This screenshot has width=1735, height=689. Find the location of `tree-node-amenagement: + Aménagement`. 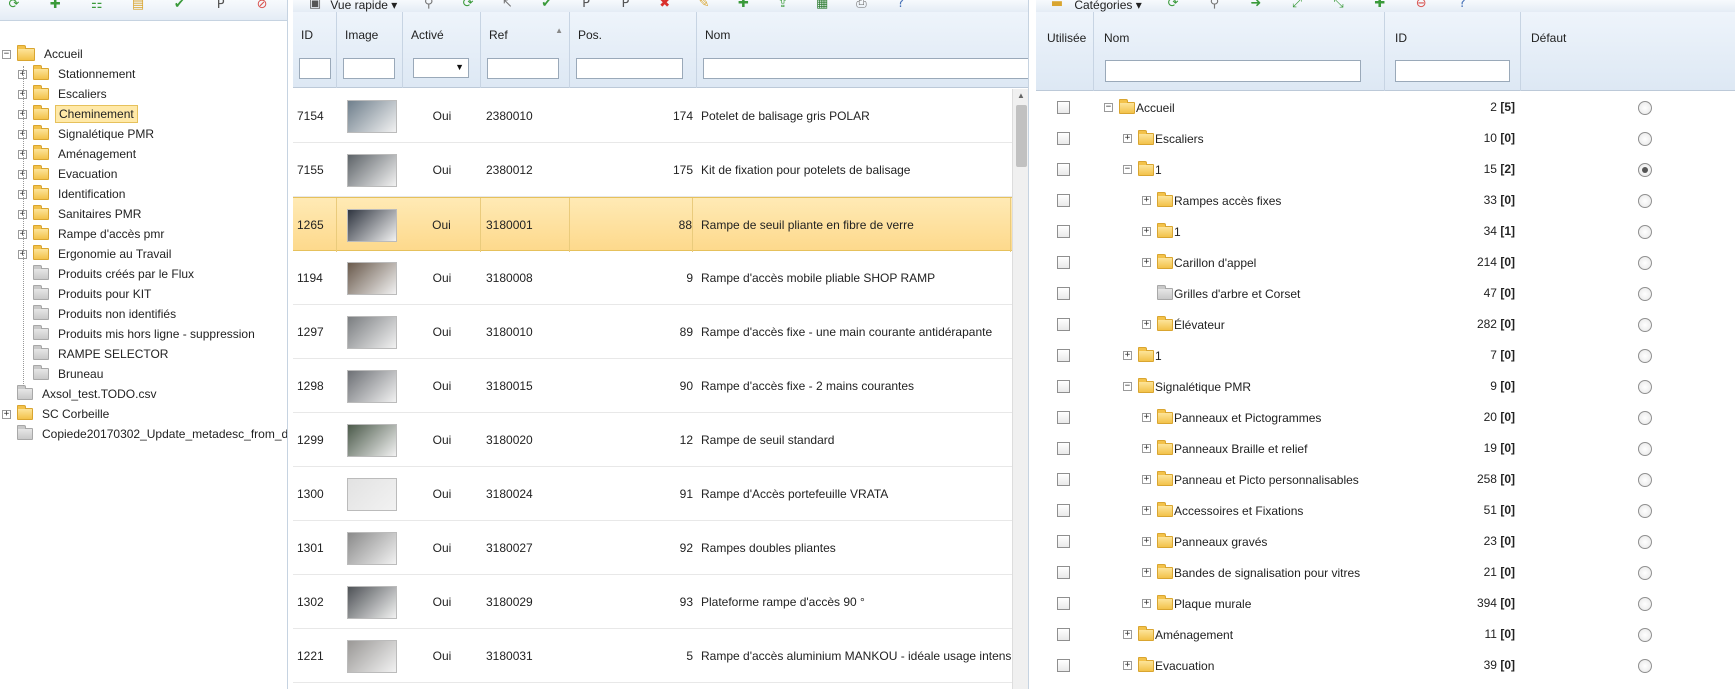

tree-node-amenagement: + Aménagement is located at coordinates (78, 154).